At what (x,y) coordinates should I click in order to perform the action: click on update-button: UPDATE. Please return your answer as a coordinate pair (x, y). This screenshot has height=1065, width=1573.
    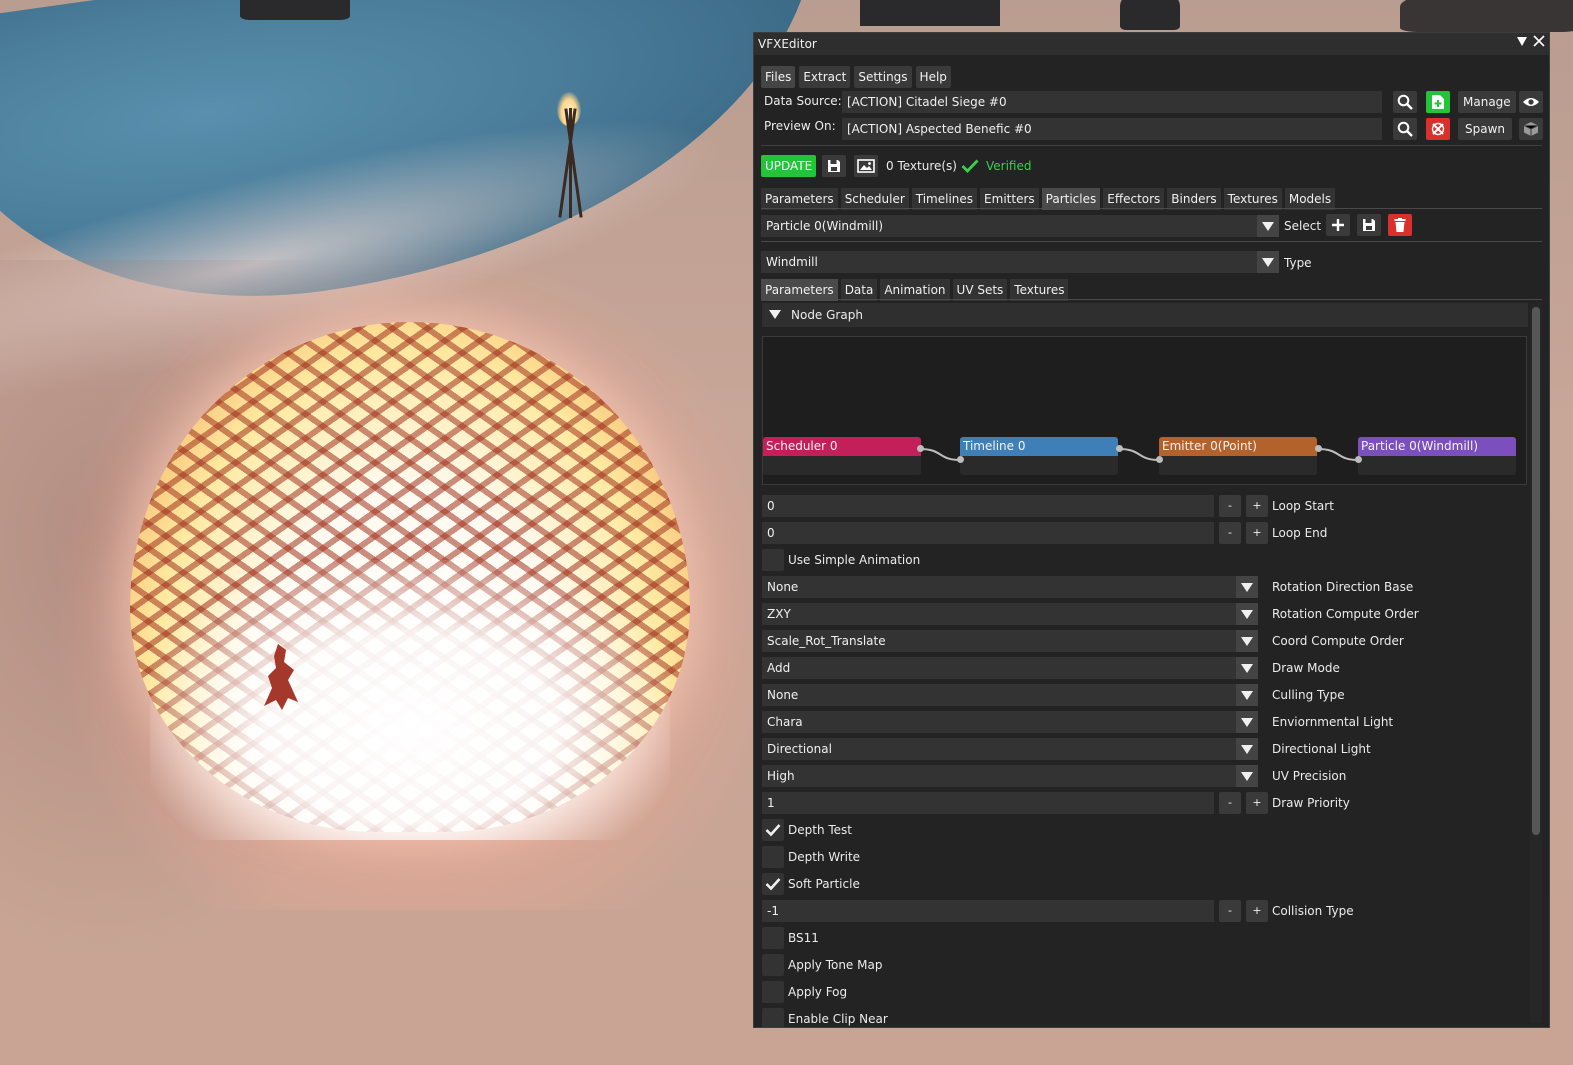
    Looking at the image, I should click on (789, 166).